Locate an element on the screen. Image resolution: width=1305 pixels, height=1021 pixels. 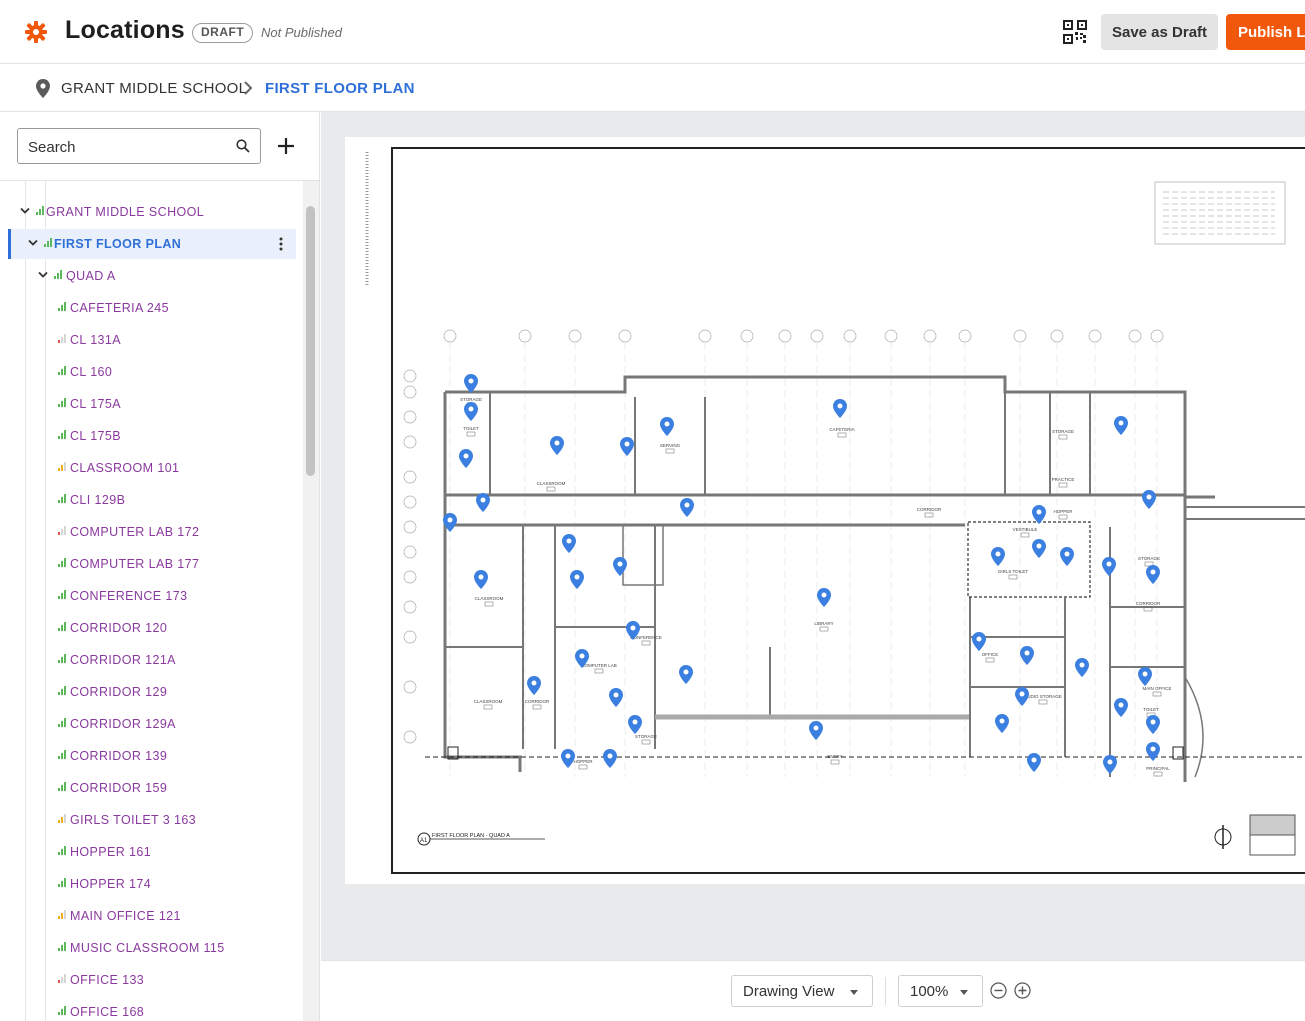
scrollbar-thumb is located at coordinates (310, 341).